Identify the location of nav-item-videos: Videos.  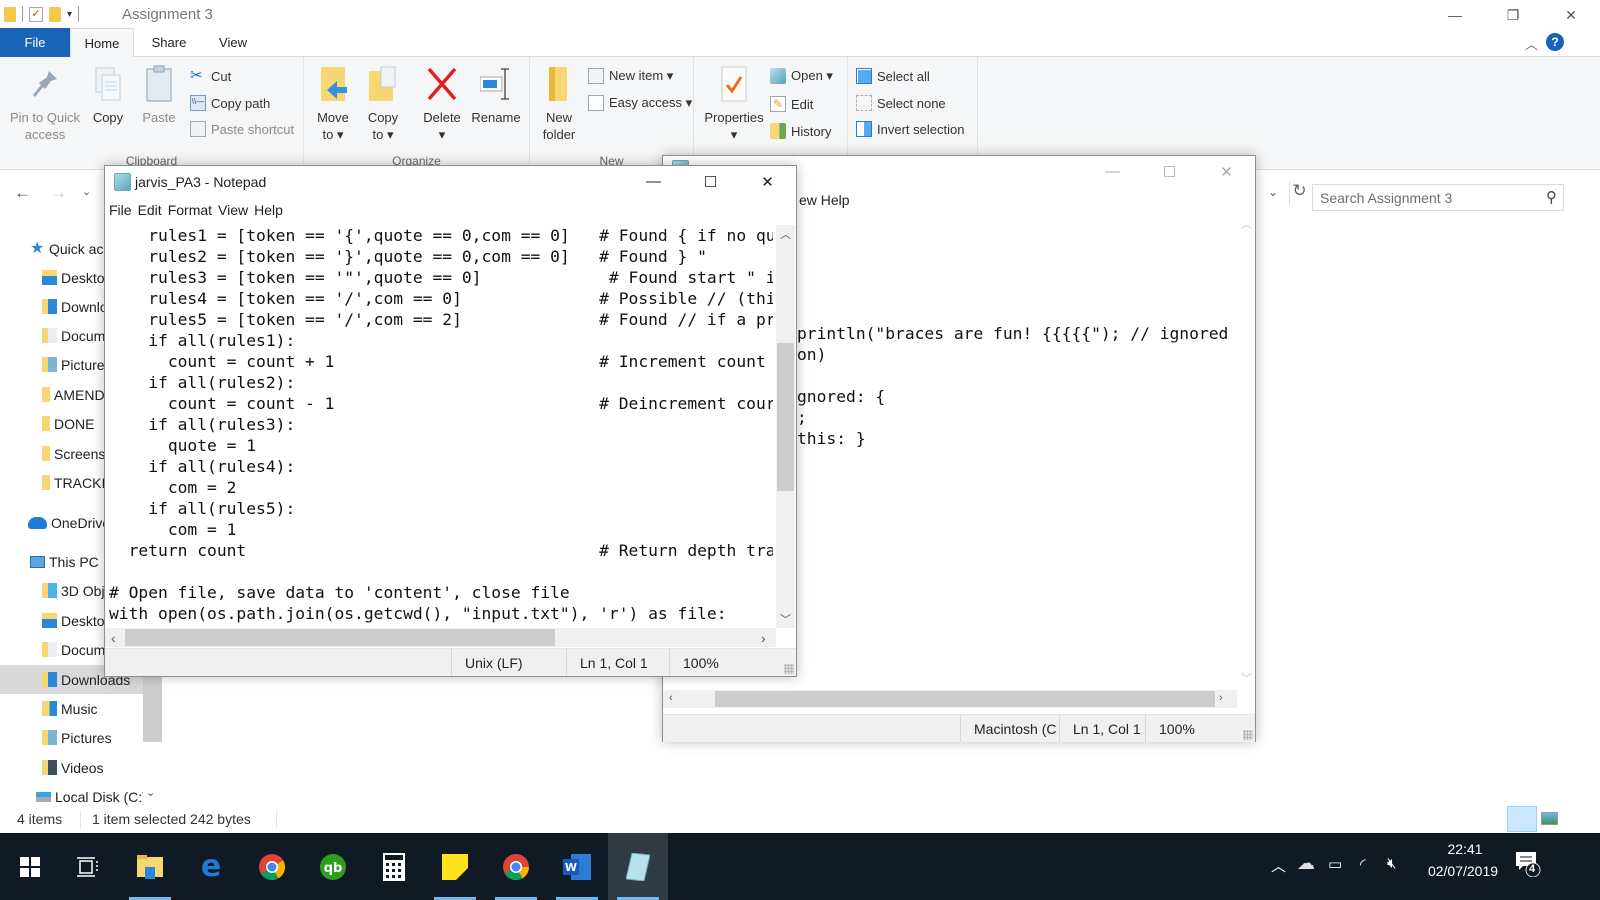
(71, 767).